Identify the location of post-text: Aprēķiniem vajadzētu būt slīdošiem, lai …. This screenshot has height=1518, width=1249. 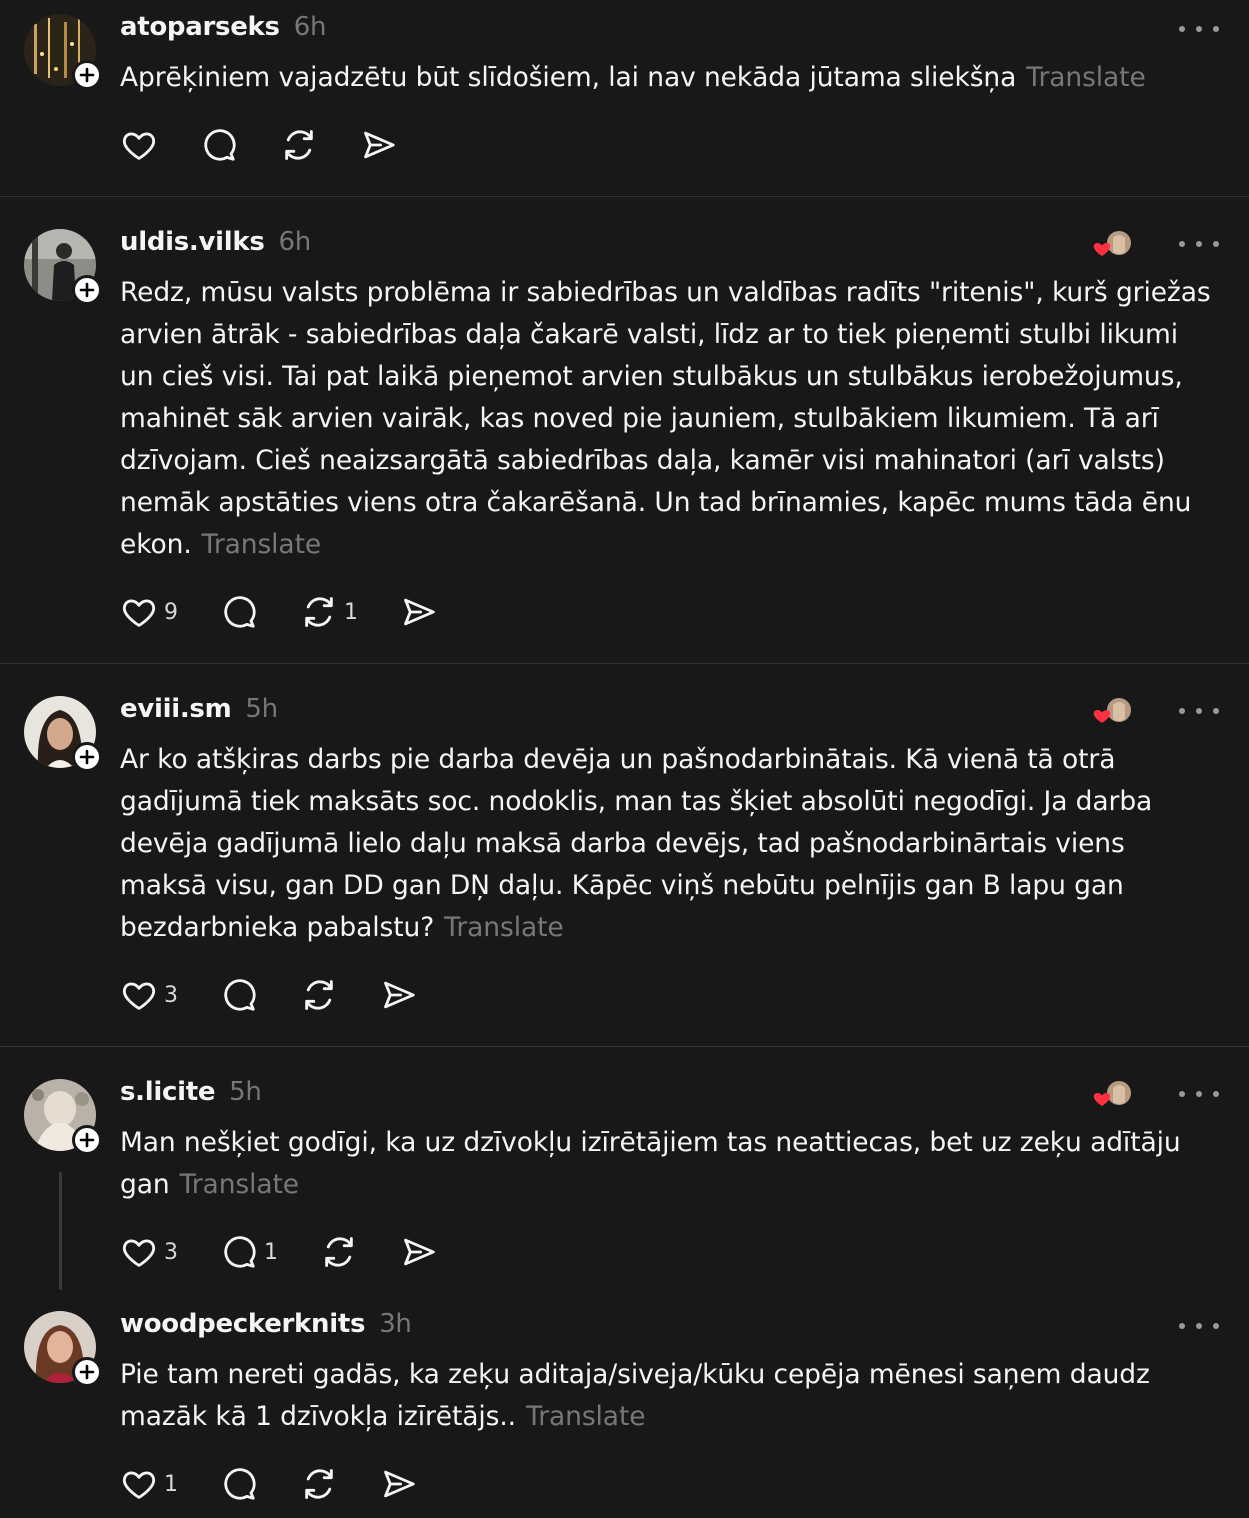
(633, 77).